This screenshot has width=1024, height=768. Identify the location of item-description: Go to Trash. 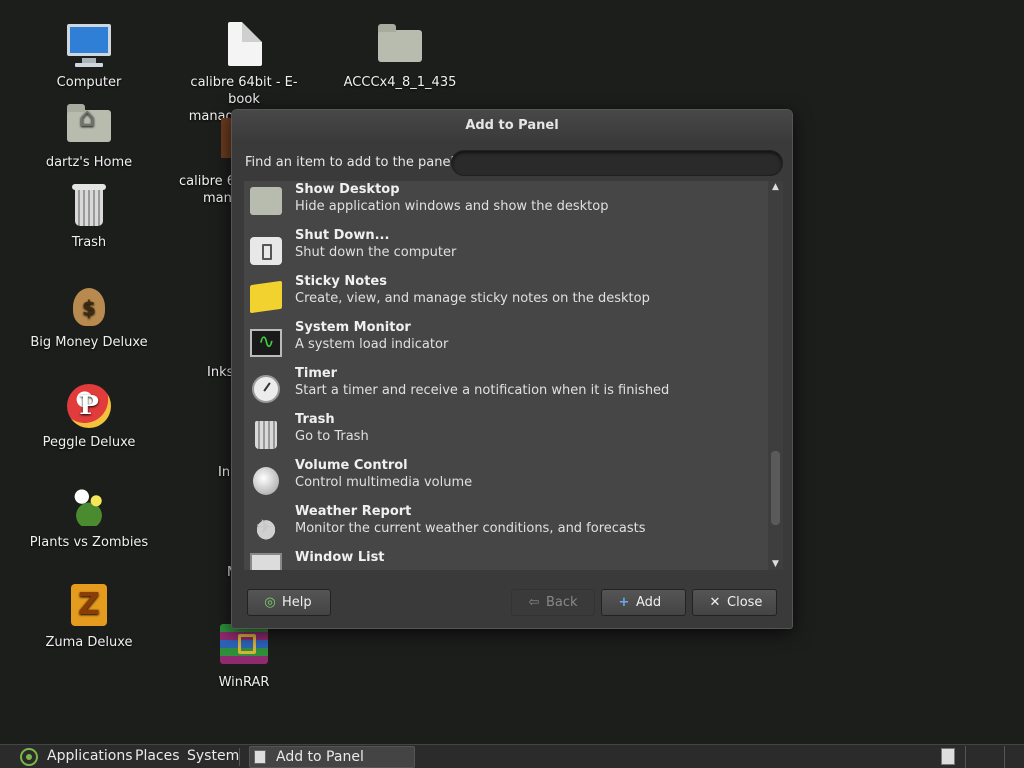
(332, 436).